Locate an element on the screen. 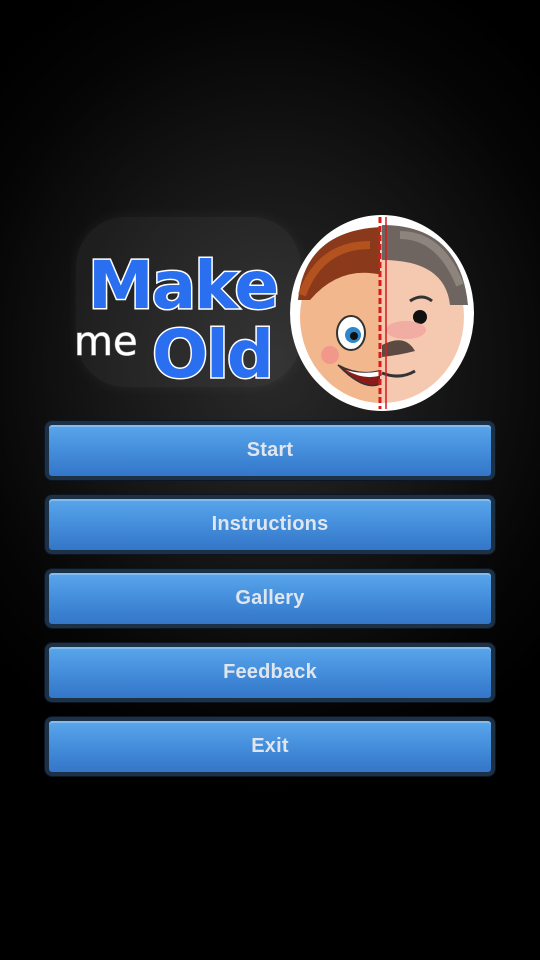 The width and height of the screenshot is (540, 960). exit-button: Exit is located at coordinates (270, 746).